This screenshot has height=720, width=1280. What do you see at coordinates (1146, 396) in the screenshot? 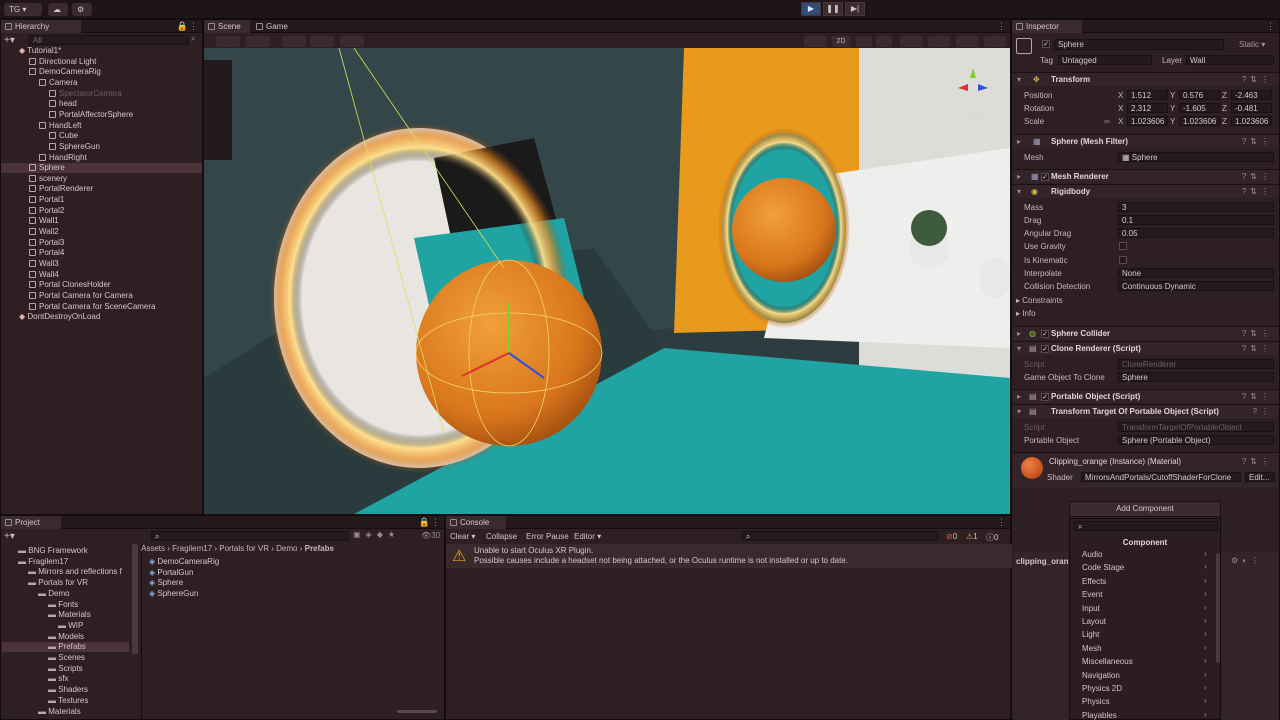
I see `portable-object-header: ▸ ▤ ✓ Portable Object (Script) ?⇅⋮` at bounding box center [1146, 396].